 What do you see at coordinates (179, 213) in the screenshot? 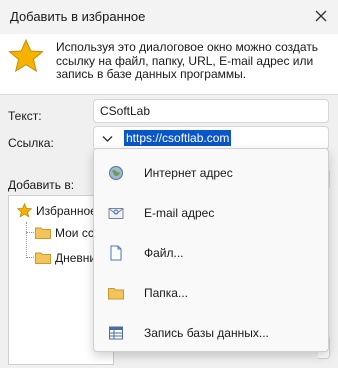
I see `menu-item-label: E-mail адрес` at bounding box center [179, 213].